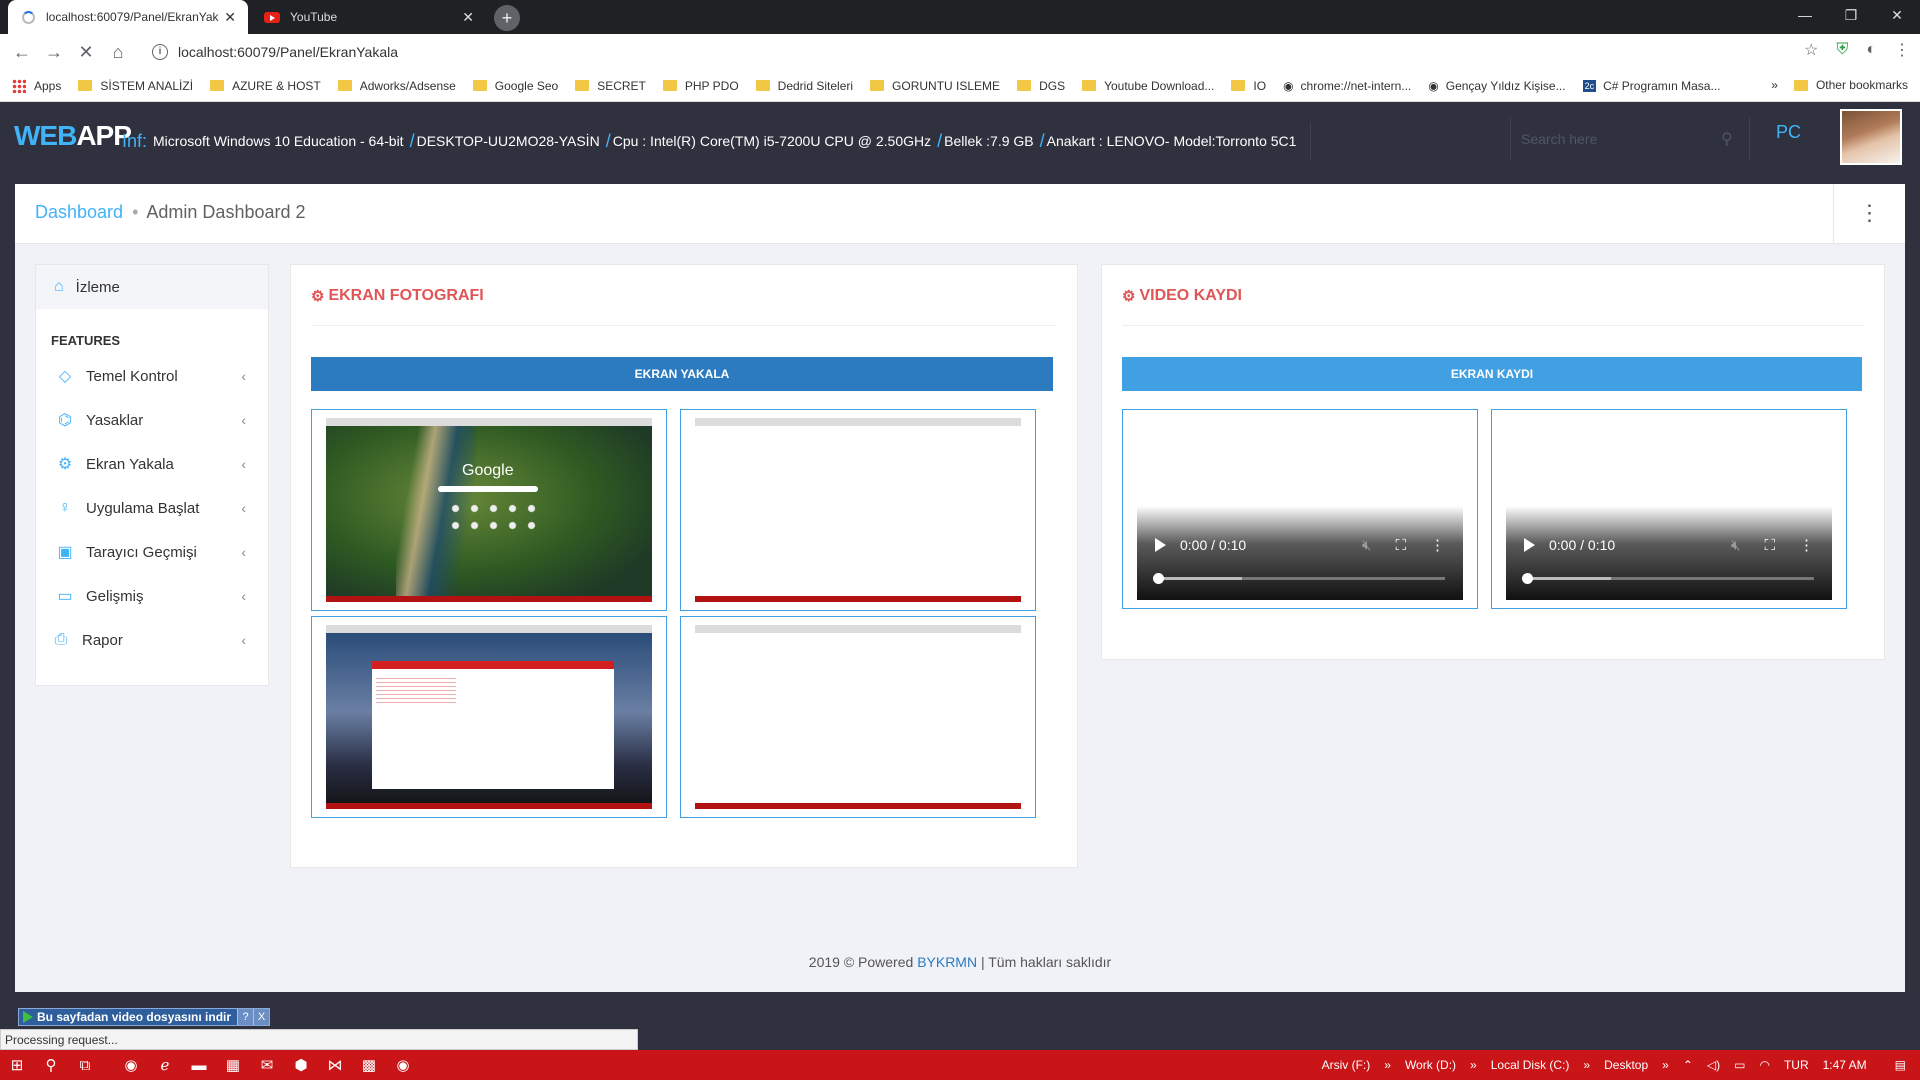 This screenshot has width=1920, height=1080. What do you see at coordinates (1530, 1065) in the screenshot?
I see `toolbar-drive-c: Local Disk (C:)` at bounding box center [1530, 1065].